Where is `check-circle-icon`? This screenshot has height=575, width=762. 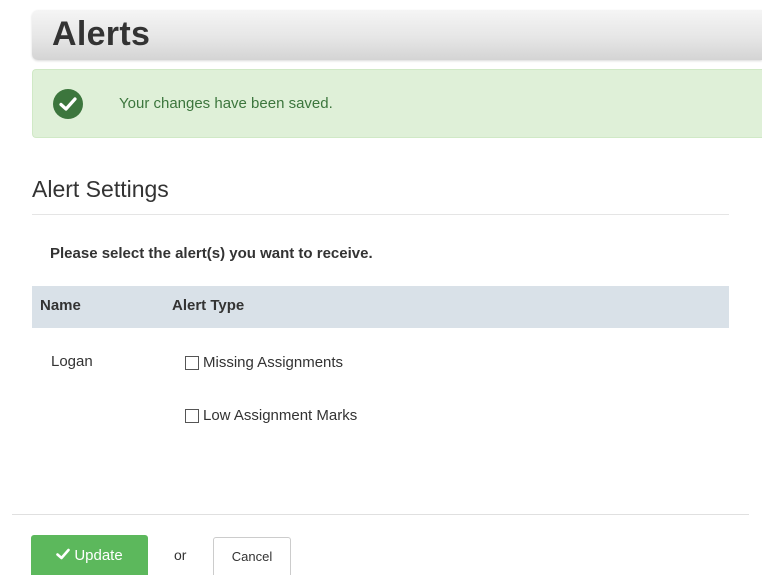 check-circle-icon is located at coordinates (68, 104).